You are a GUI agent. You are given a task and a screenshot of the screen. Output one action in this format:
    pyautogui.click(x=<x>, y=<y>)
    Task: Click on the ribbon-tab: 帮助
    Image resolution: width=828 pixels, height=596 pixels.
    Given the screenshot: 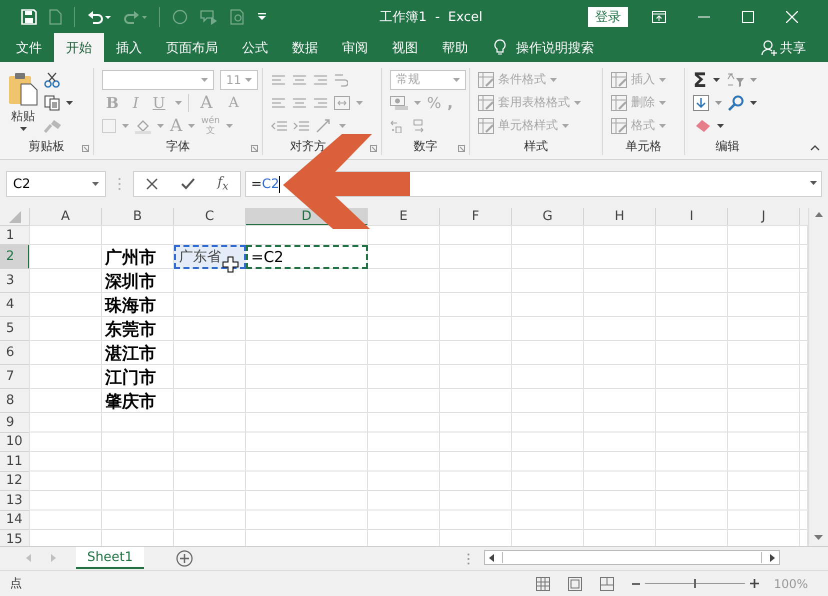 What is the action you would take?
    pyautogui.click(x=455, y=47)
    